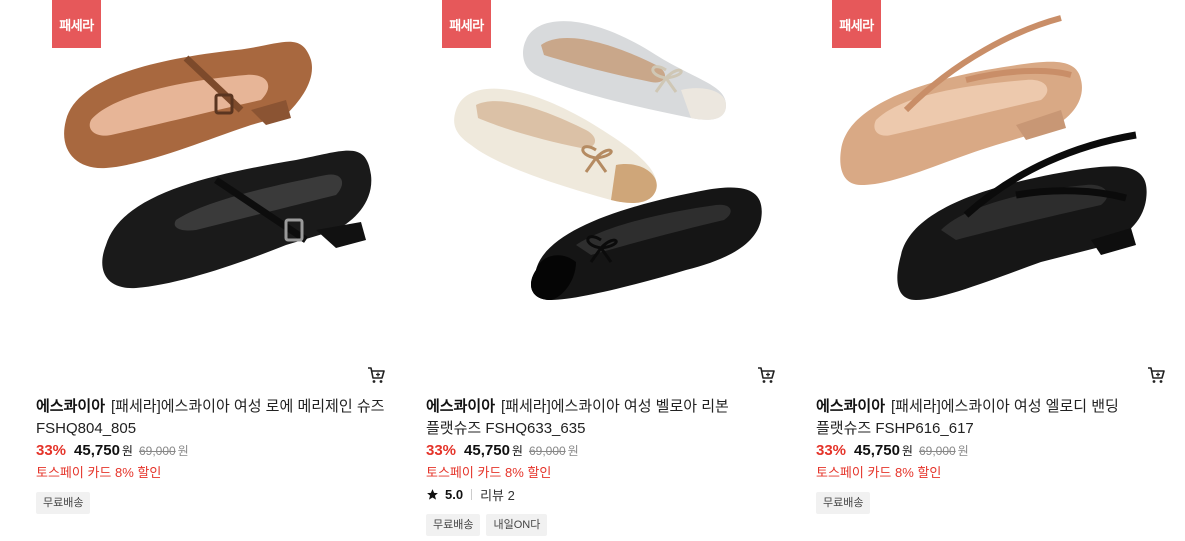 The width and height of the screenshot is (1185, 541). I want to click on tag-next-day: 내일ON다, so click(517, 525).